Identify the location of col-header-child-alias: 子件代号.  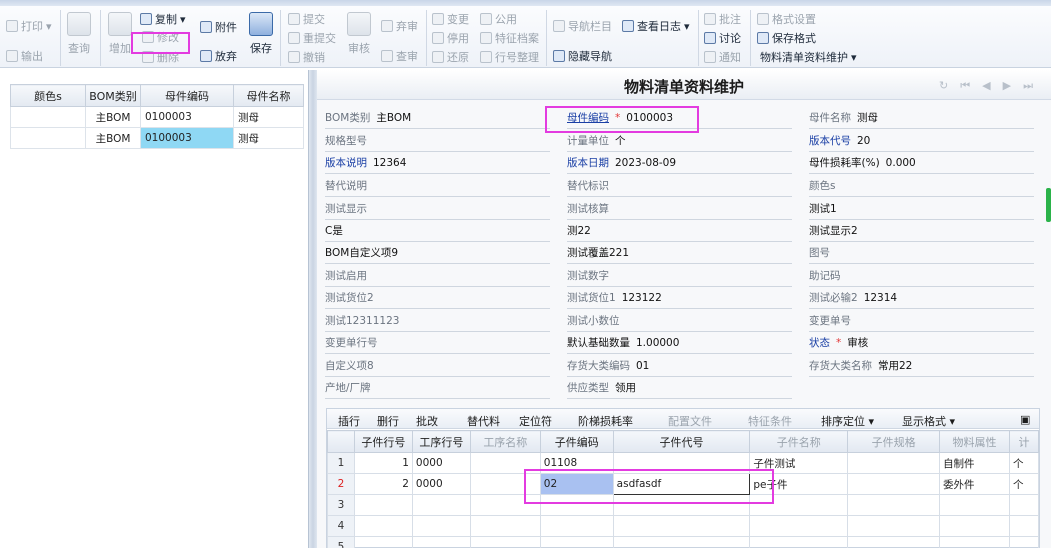
(681, 441).